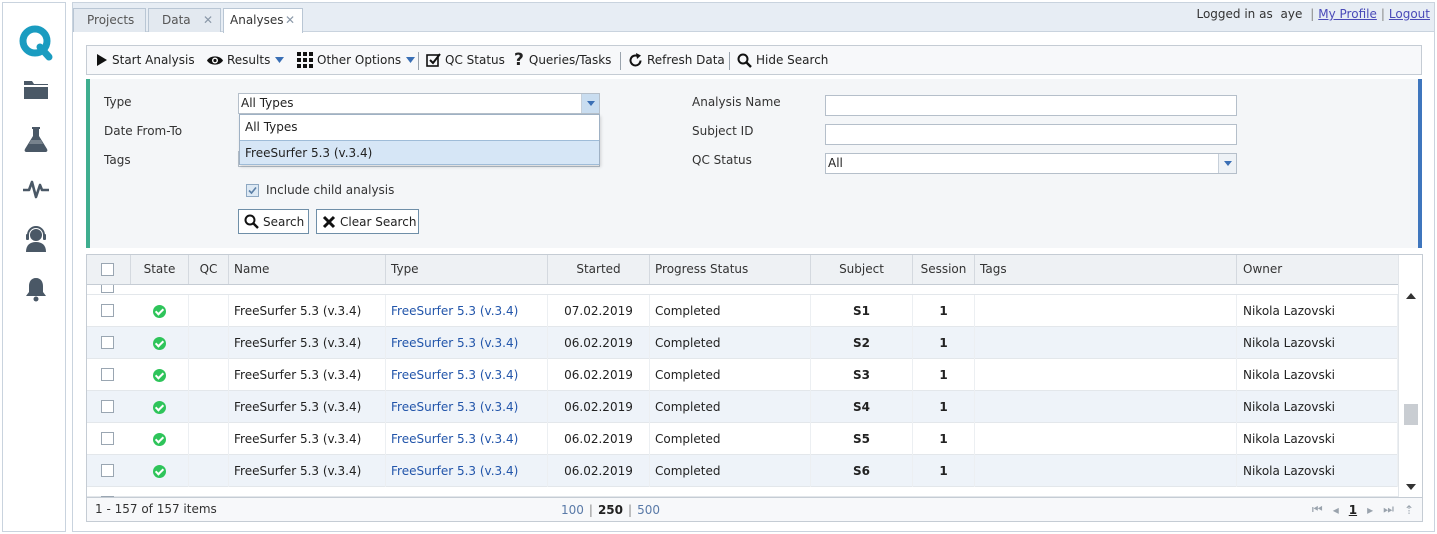 The height and width of the screenshot is (534, 1437). What do you see at coordinates (1031, 105) in the screenshot?
I see `analysis-name-input` at bounding box center [1031, 105].